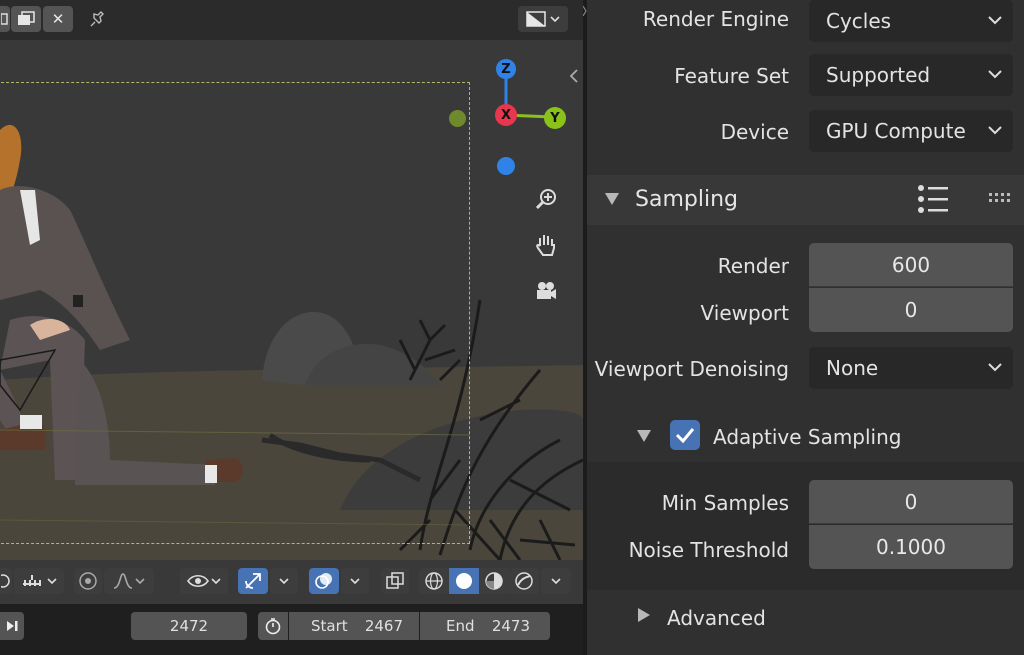 The image size is (1024, 655). What do you see at coordinates (731, 76) in the screenshot?
I see `feature-set-label: Feature Set` at bounding box center [731, 76].